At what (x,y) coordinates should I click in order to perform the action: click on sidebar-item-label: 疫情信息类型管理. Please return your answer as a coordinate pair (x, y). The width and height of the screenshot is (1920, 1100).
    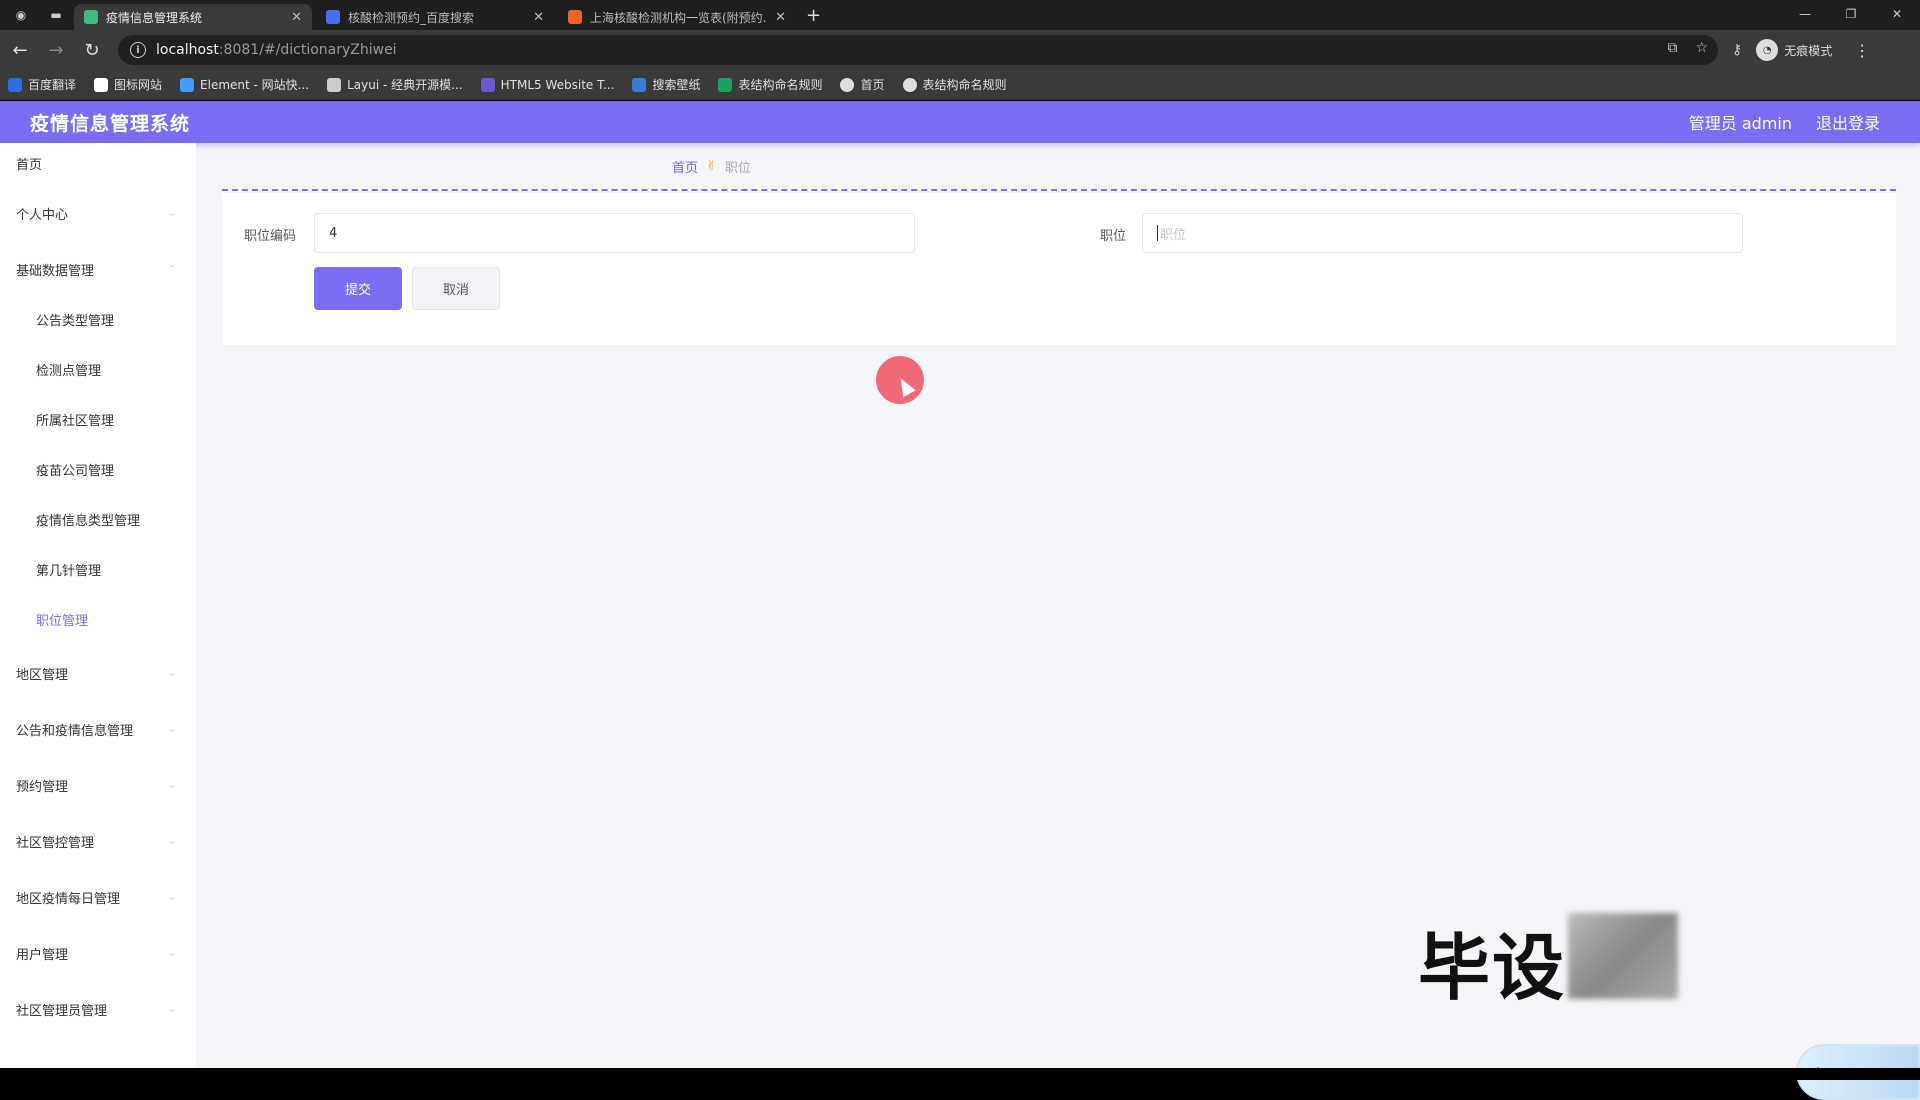
    Looking at the image, I should click on (88, 521).